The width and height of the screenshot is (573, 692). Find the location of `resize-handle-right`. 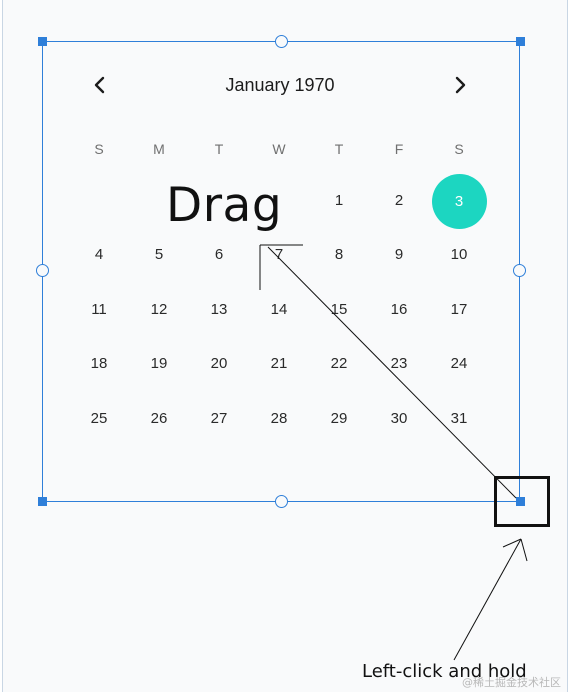

resize-handle-right is located at coordinates (519, 270).